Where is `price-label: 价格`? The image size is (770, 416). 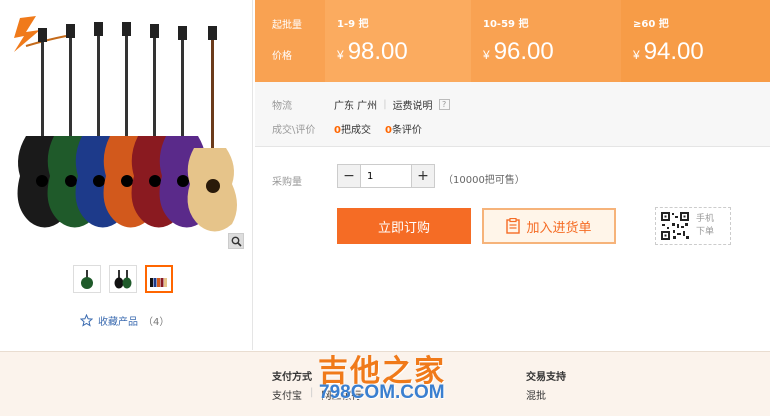 price-label: 价格 is located at coordinates (282, 56).